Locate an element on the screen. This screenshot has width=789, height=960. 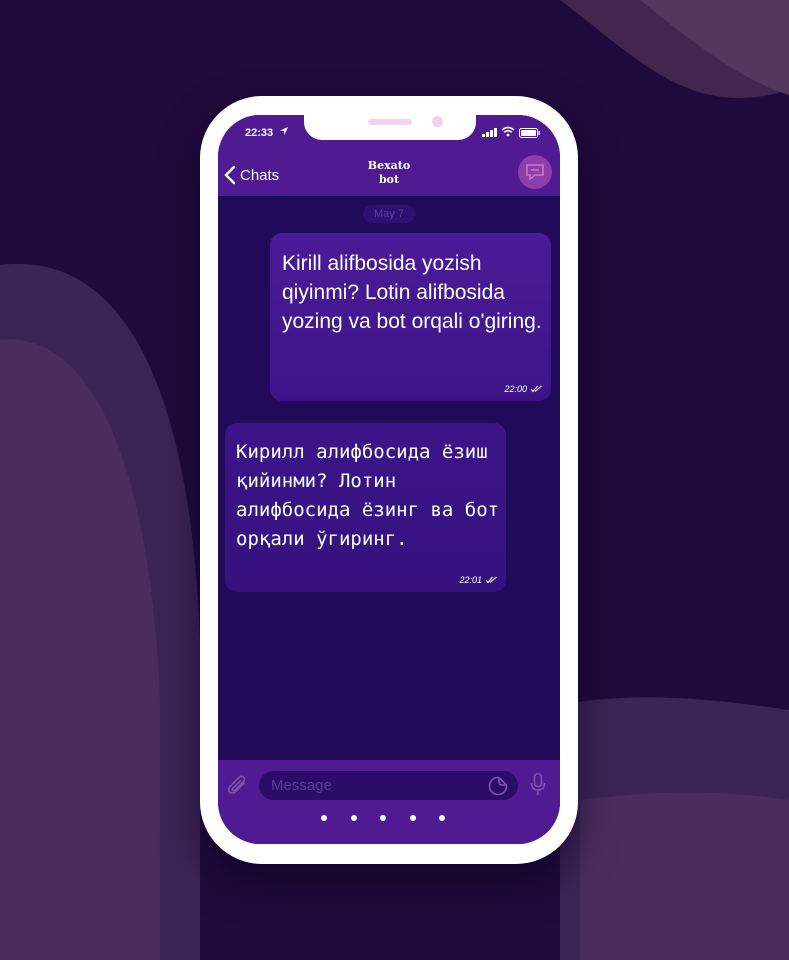
chat-title: Bexato bot is located at coordinates (389, 173).